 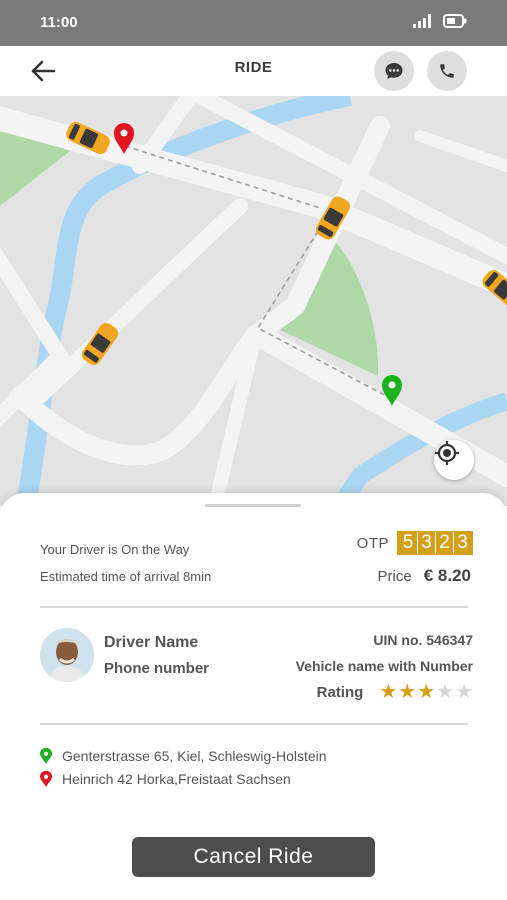 I want to click on otp-digit: 2, so click(x=444, y=543).